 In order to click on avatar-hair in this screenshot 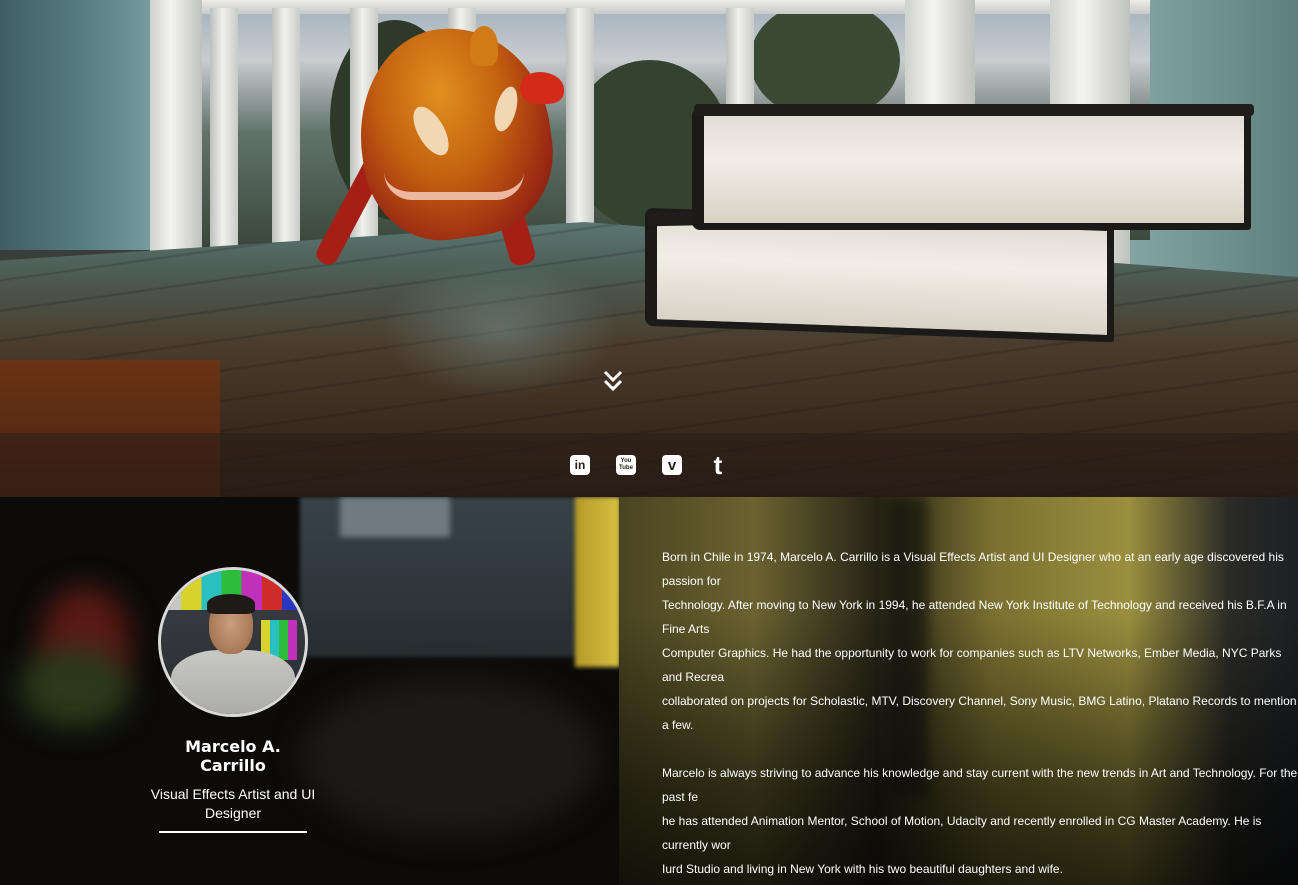, I will do `click(231, 604)`.